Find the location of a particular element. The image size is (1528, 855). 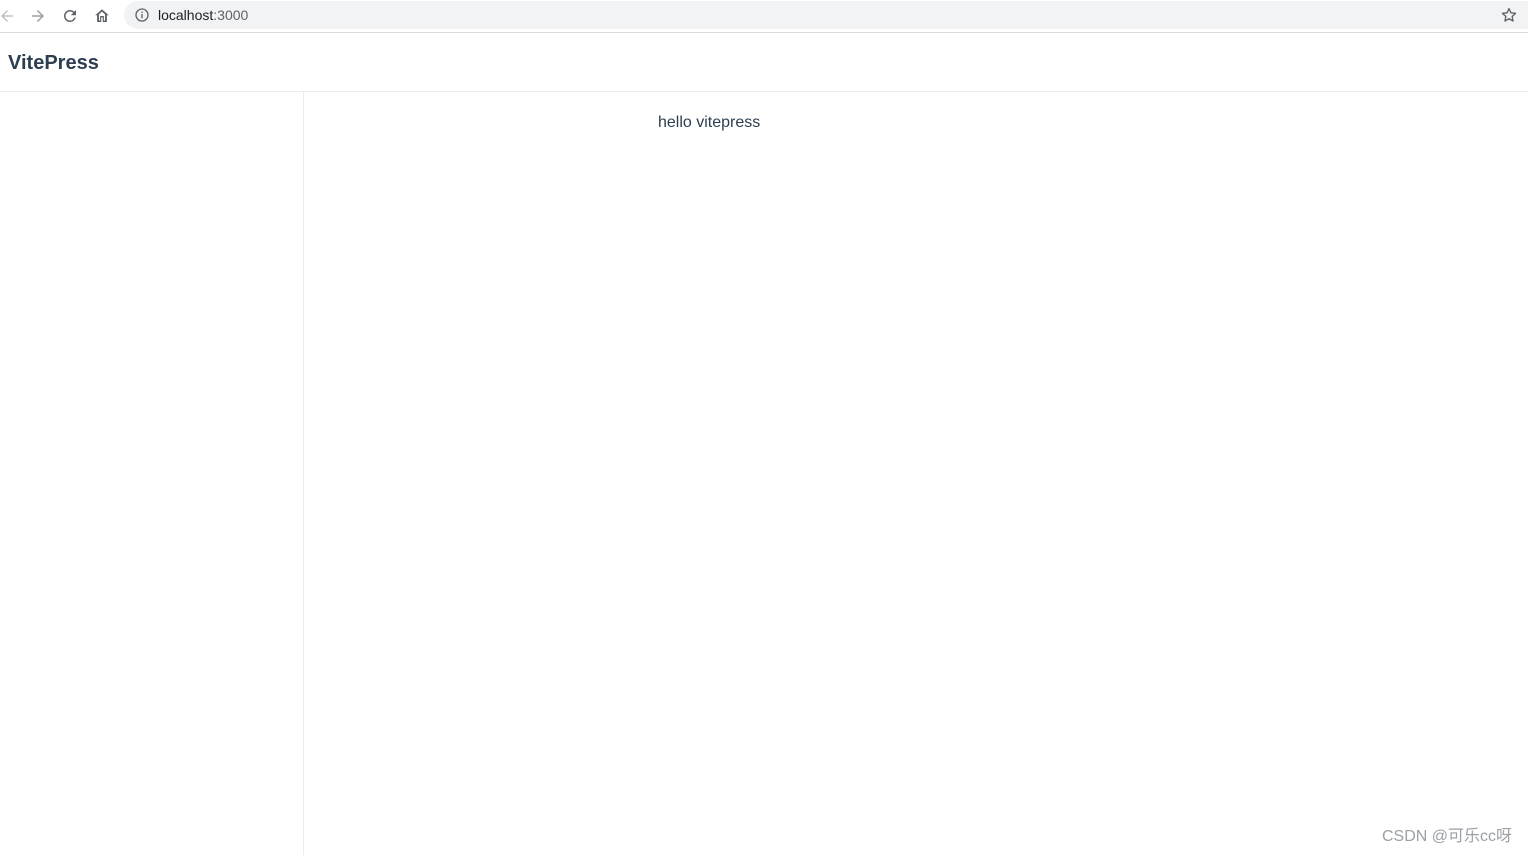

watermark: CSDN @可乐cc呀 is located at coordinates (1446, 836).